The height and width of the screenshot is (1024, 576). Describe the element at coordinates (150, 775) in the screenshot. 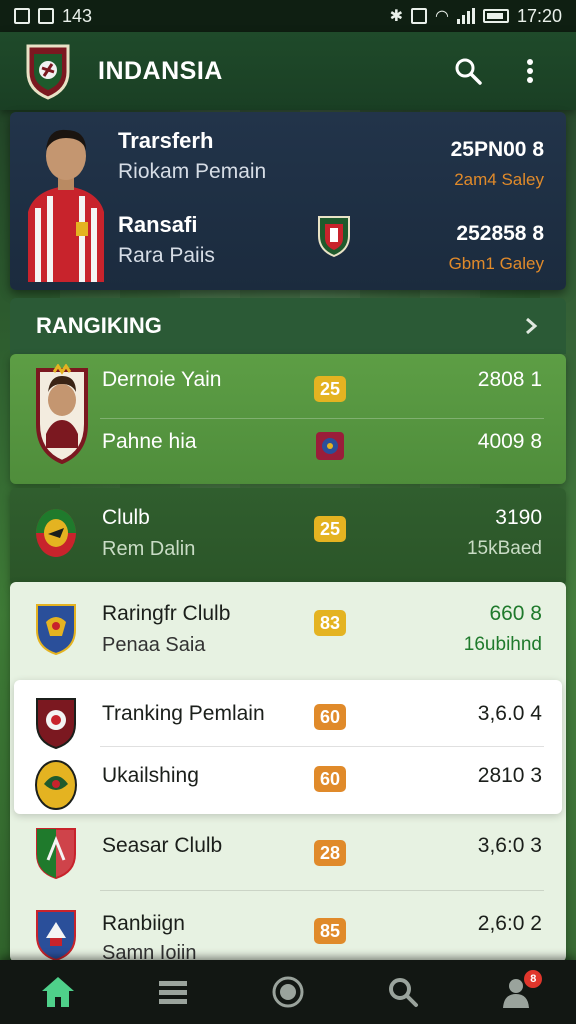

I see `item-name: Ukailshing` at that location.